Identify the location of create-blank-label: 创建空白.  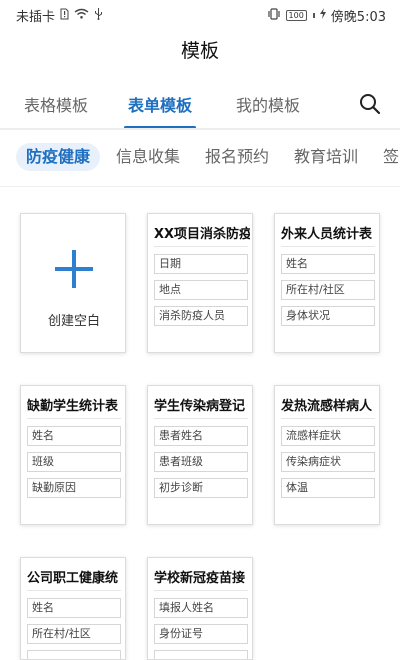
(73, 321).